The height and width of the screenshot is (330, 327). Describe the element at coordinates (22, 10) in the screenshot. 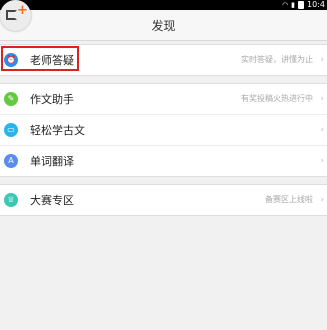

I see `plus-icon: +` at that location.